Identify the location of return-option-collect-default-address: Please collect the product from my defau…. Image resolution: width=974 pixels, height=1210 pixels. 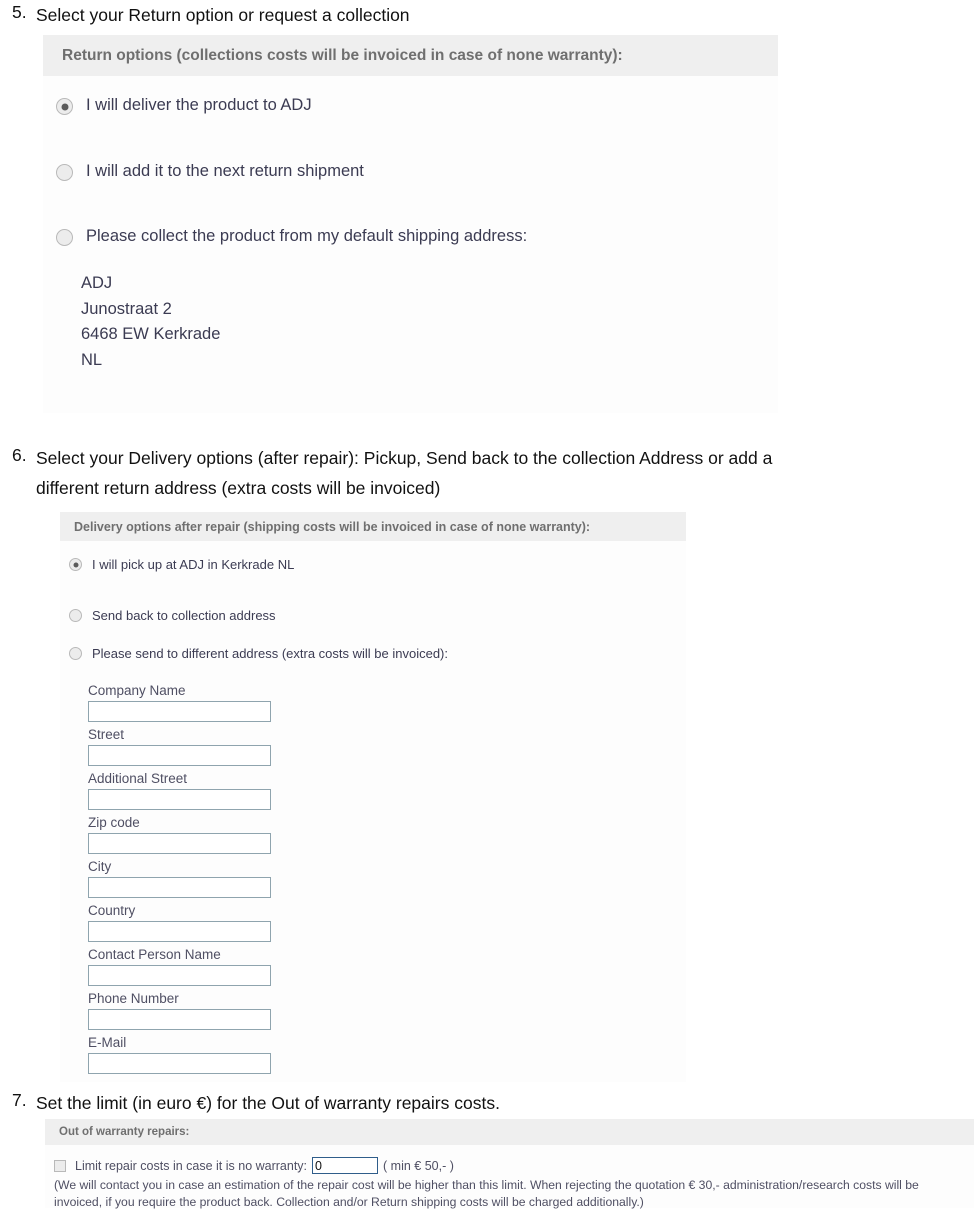
(291, 236).